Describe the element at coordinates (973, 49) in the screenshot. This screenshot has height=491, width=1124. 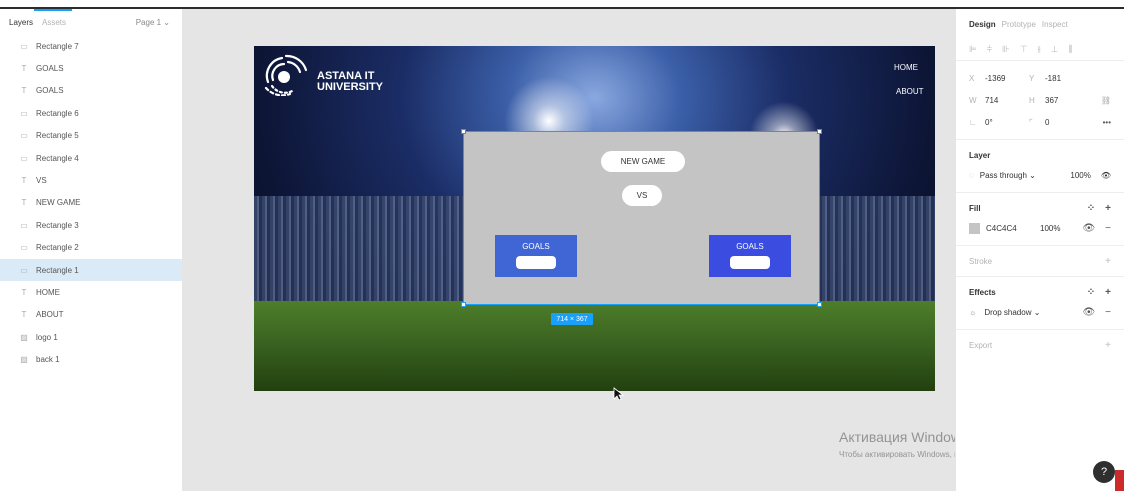
I see `align-left-icon: ⊫` at that location.